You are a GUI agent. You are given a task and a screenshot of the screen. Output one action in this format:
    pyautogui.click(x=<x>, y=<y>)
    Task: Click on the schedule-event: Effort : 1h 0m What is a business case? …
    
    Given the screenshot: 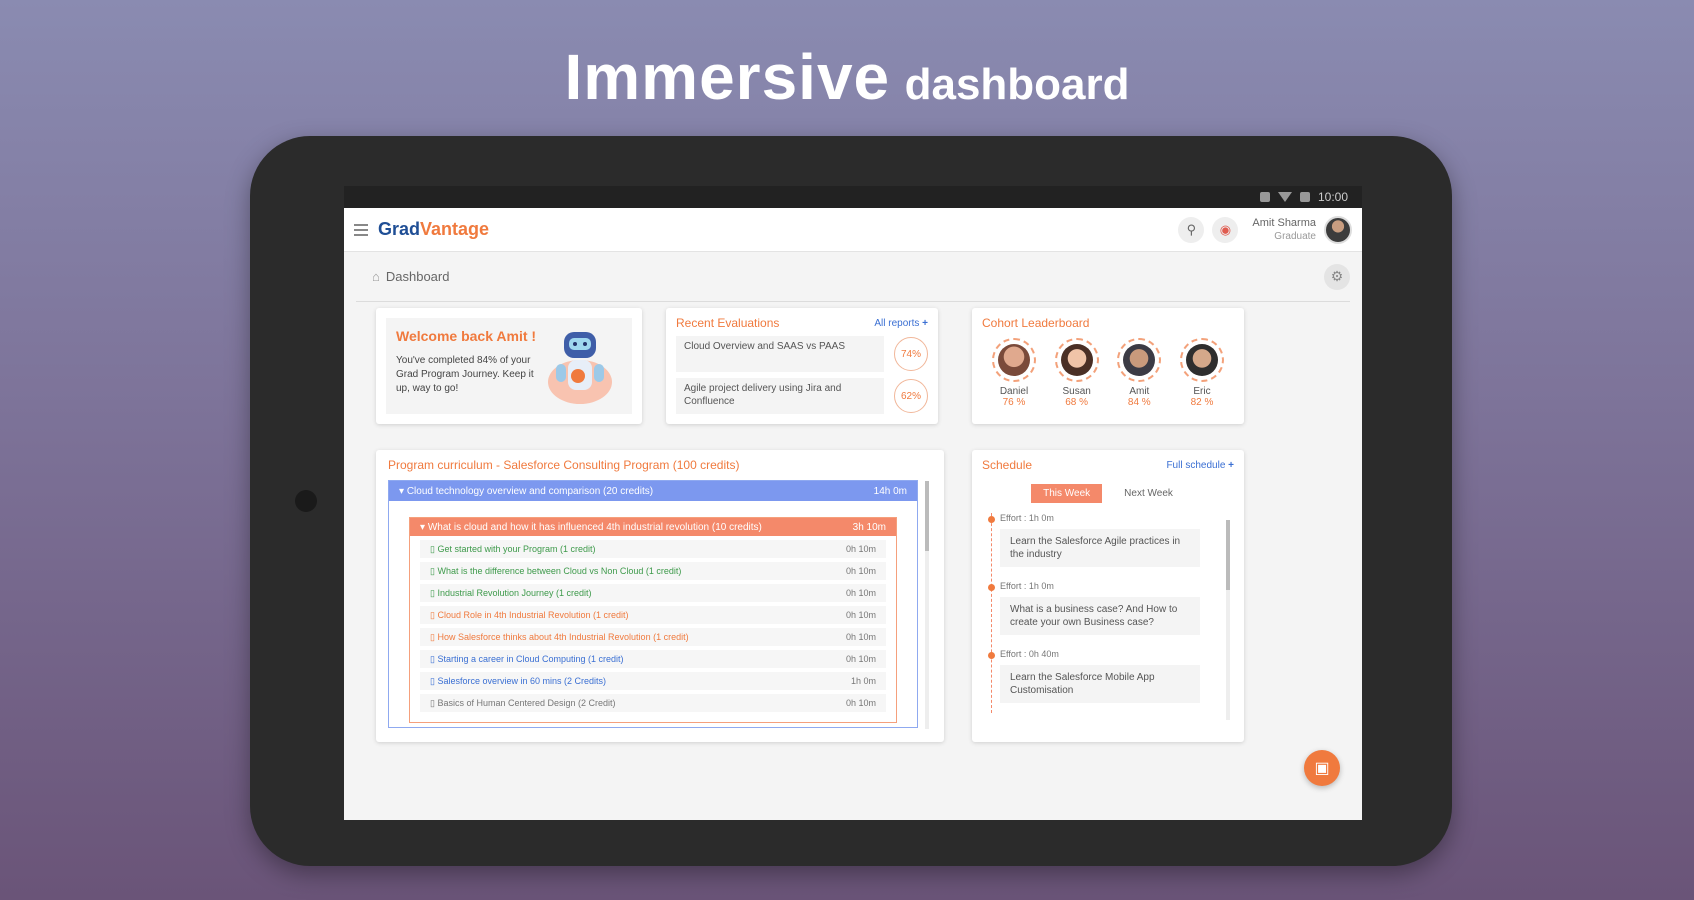 What is the action you would take?
    pyautogui.click(x=1111, y=608)
    